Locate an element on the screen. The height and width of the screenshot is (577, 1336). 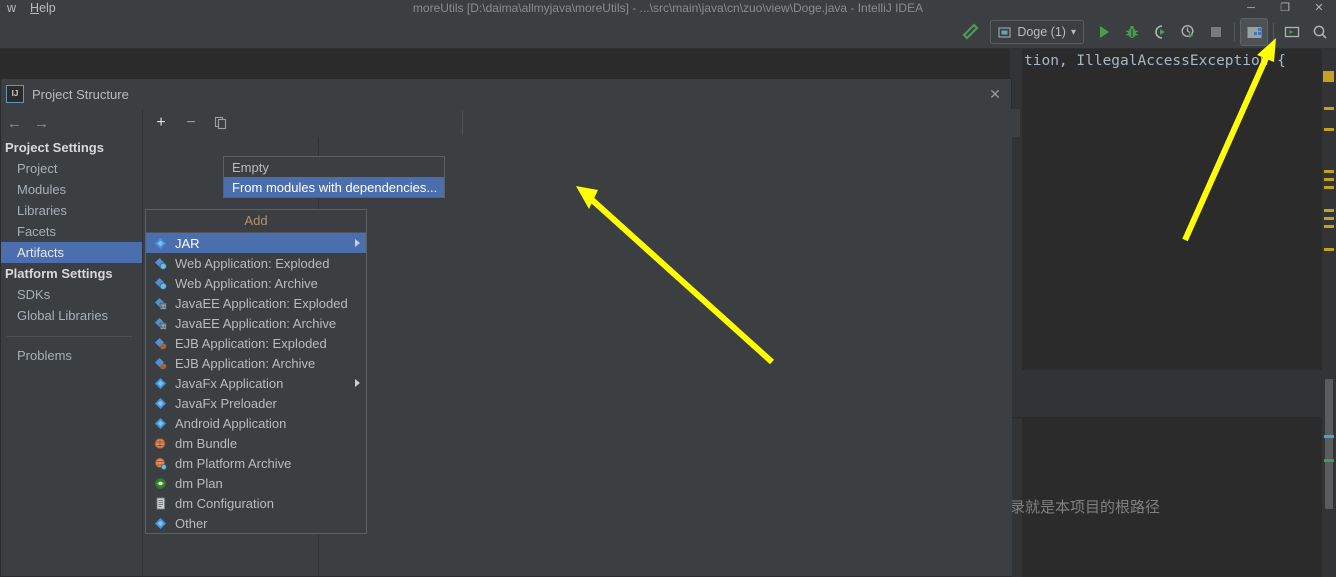
menu-item-ejb-application-archive: EJB Application: Archive is located at coordinates (256, 363).